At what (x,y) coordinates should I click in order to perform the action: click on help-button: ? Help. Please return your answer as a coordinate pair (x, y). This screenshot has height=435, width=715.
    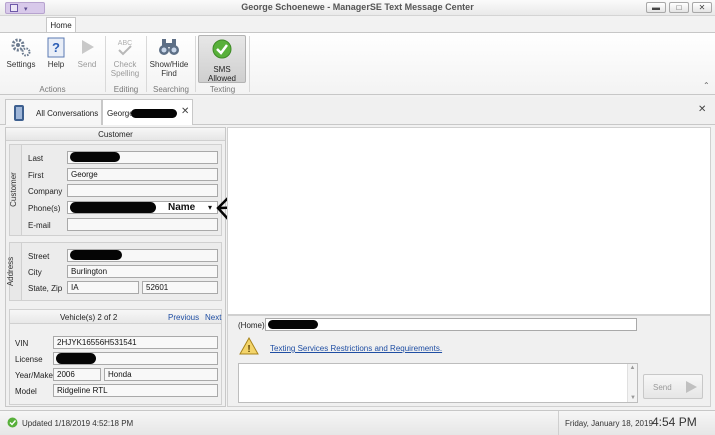
    Looking at the image, I should click on (56, 52).